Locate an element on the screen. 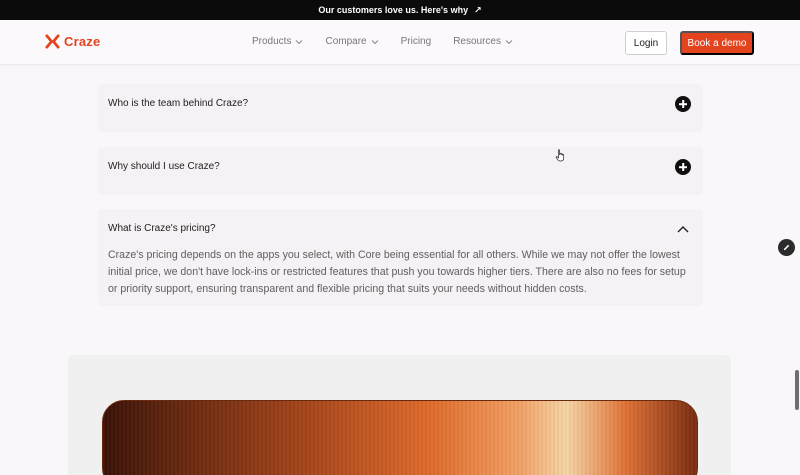 The image size is (800, 475). pencil-icon is located at coordinates (786, 247).